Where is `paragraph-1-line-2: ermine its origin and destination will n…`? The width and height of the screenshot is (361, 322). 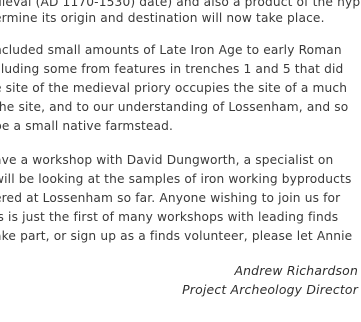
paragraph-1-line-2: ermine its origin and destination will n… is located at coordinates (162, 18).